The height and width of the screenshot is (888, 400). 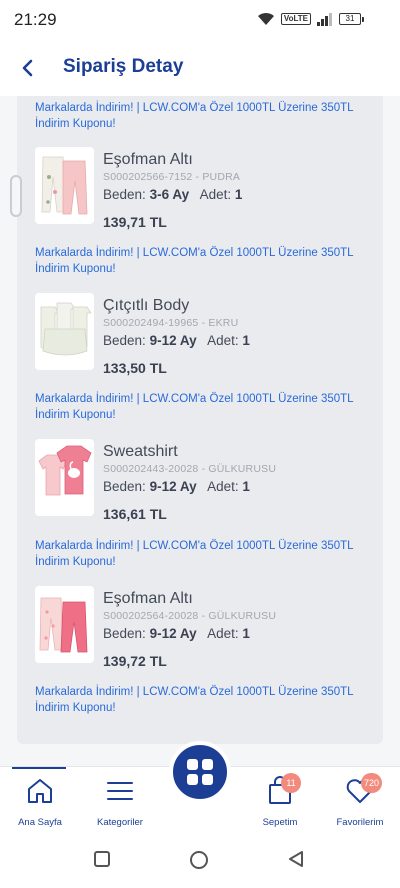 I want to click on cart-count-badge: 11, so click(x=291, y=783).